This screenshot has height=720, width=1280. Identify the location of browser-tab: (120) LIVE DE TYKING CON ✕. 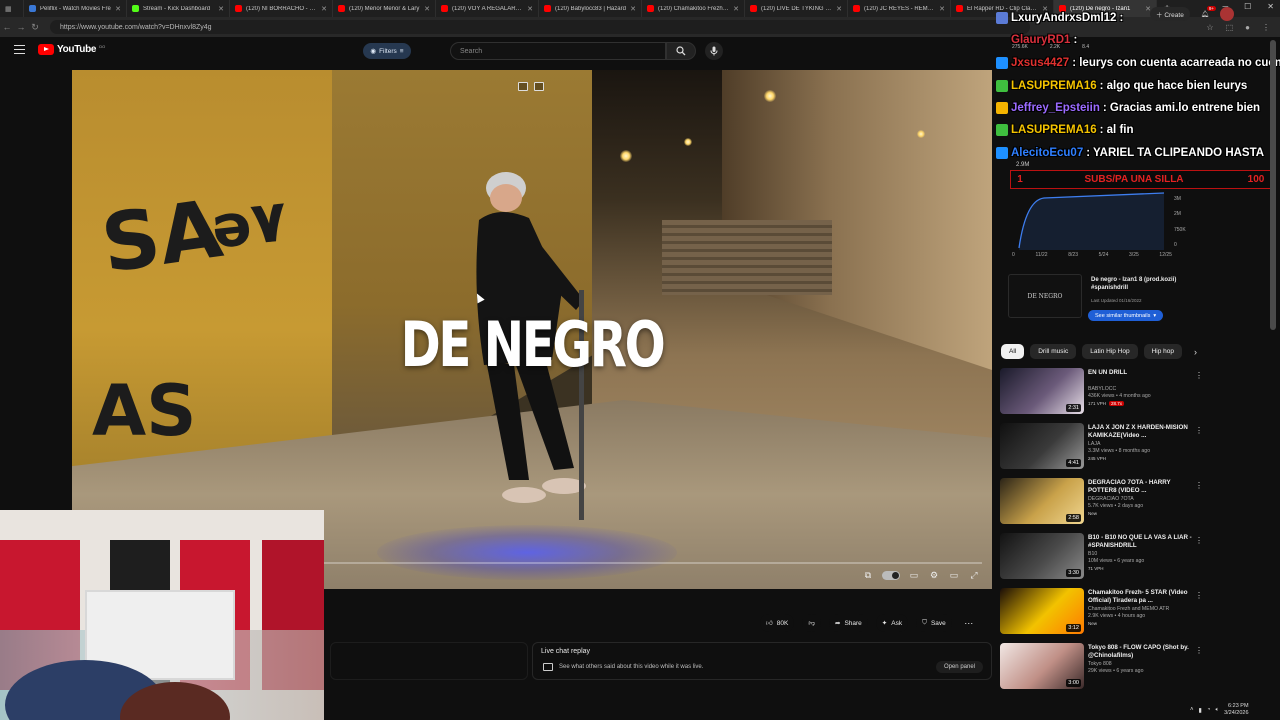
(796, 8).